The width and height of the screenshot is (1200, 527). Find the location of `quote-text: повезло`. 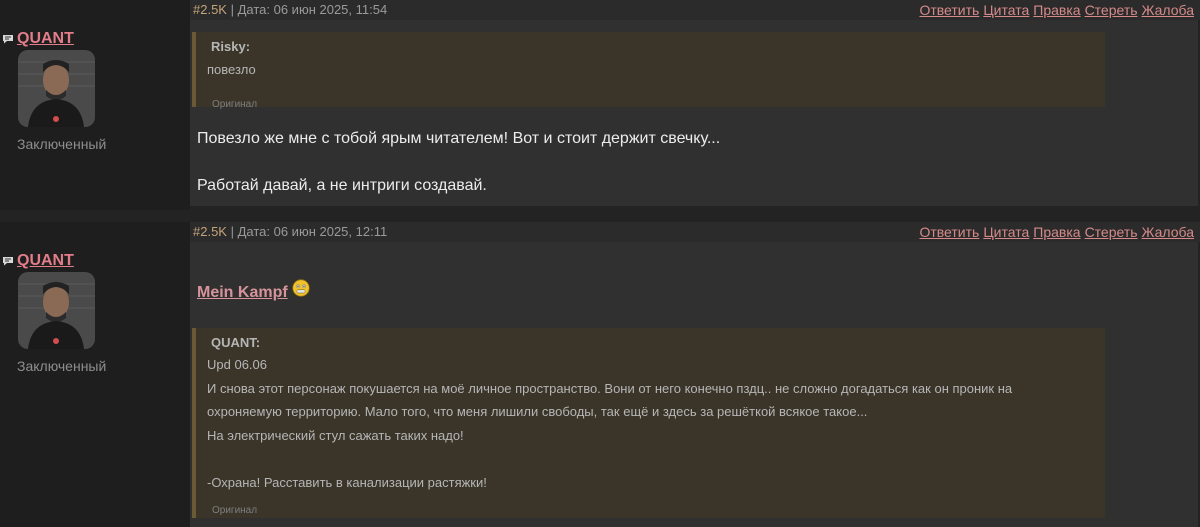

quote-text: повезло is located at coordinates (231, 70).